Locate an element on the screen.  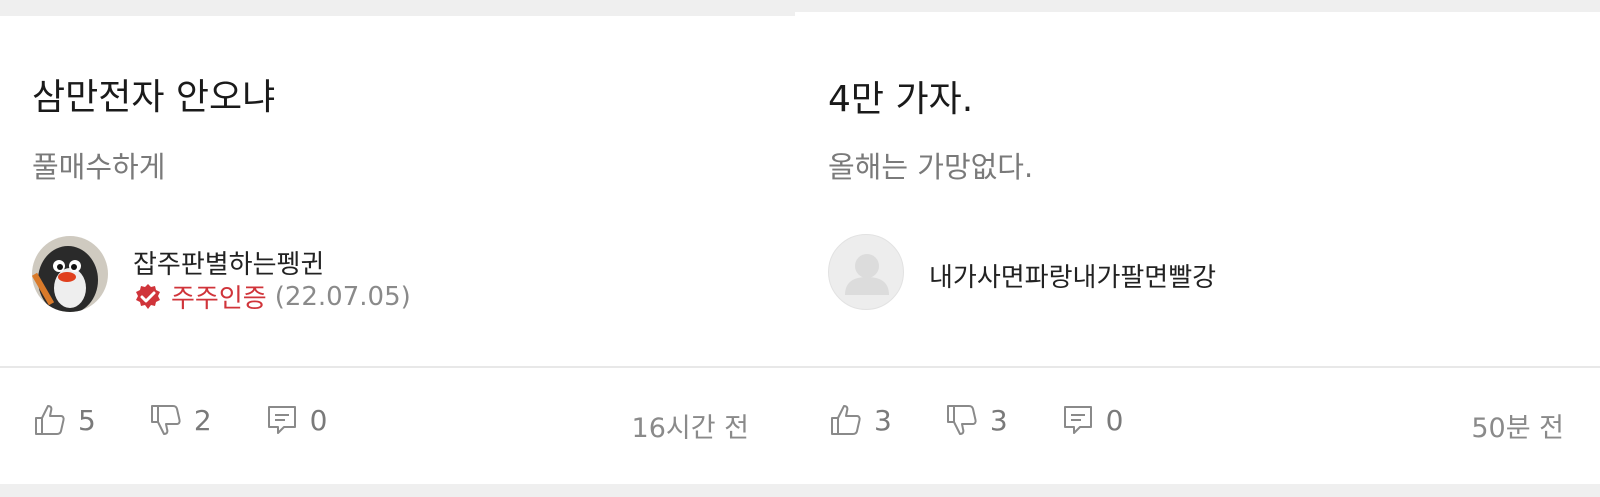
shareholder-badge: 주주인증 (22.07.05) is located at coordinates (272, 296).